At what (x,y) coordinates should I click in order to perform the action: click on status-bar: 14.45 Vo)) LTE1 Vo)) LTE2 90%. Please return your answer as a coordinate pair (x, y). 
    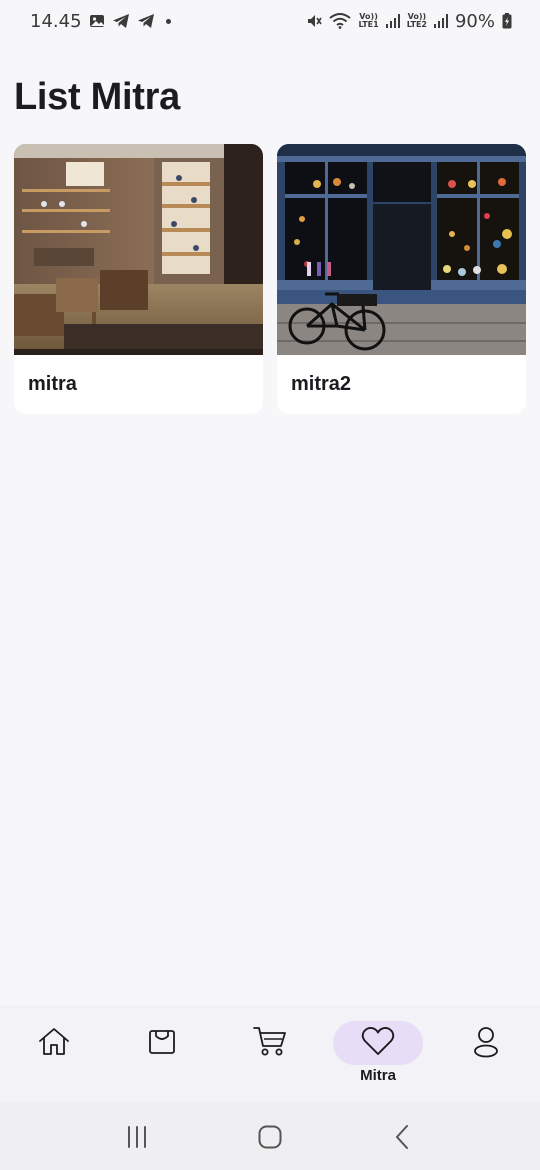
    Looking at the image, I should click on (270, 21).